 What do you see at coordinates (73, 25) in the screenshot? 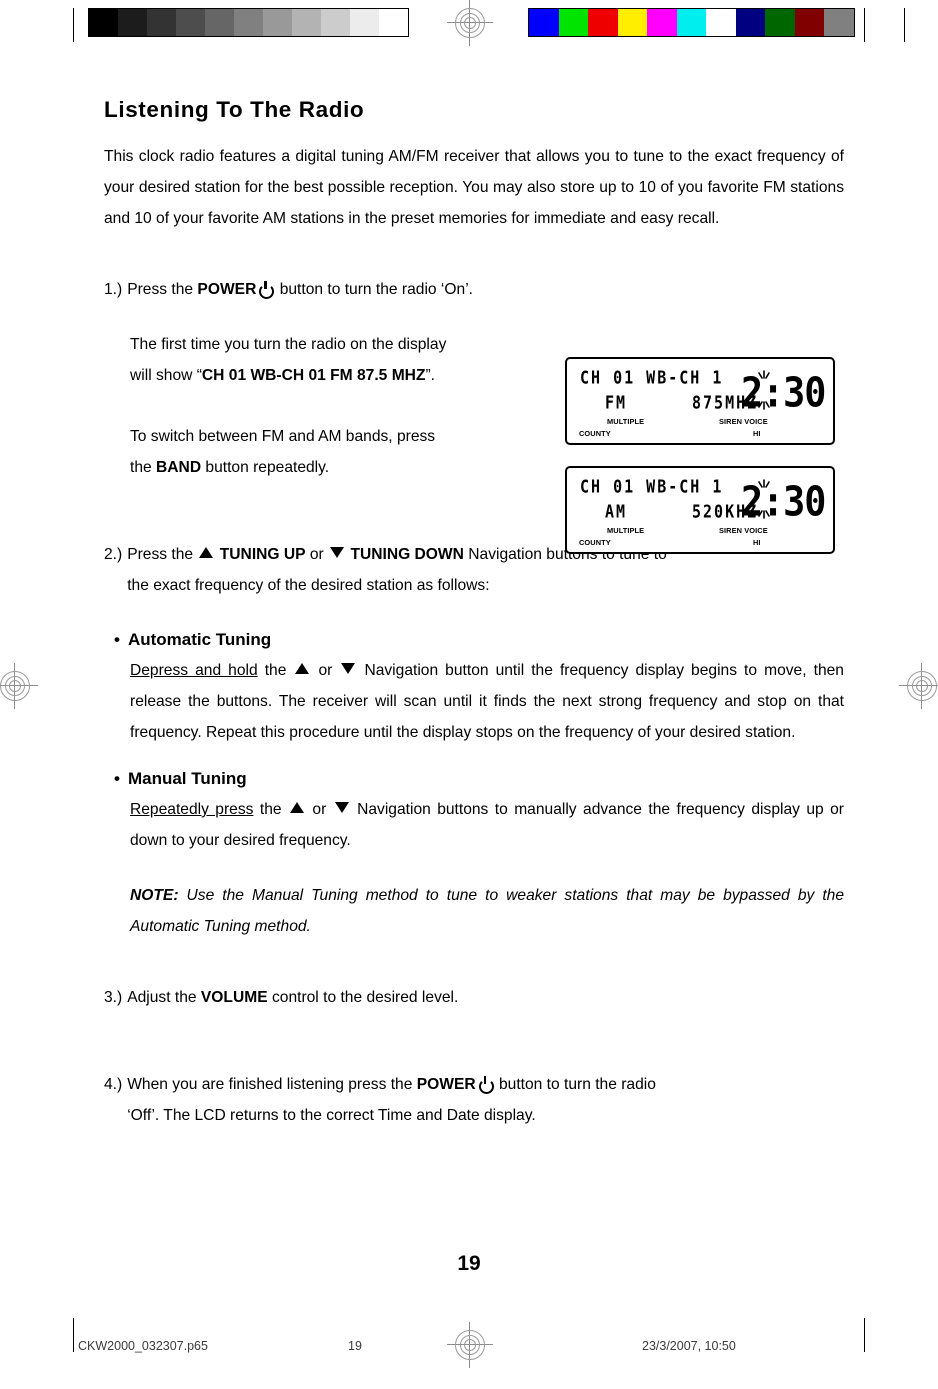
I see `crop-mark-top-left` at bounding box center [73, 25].